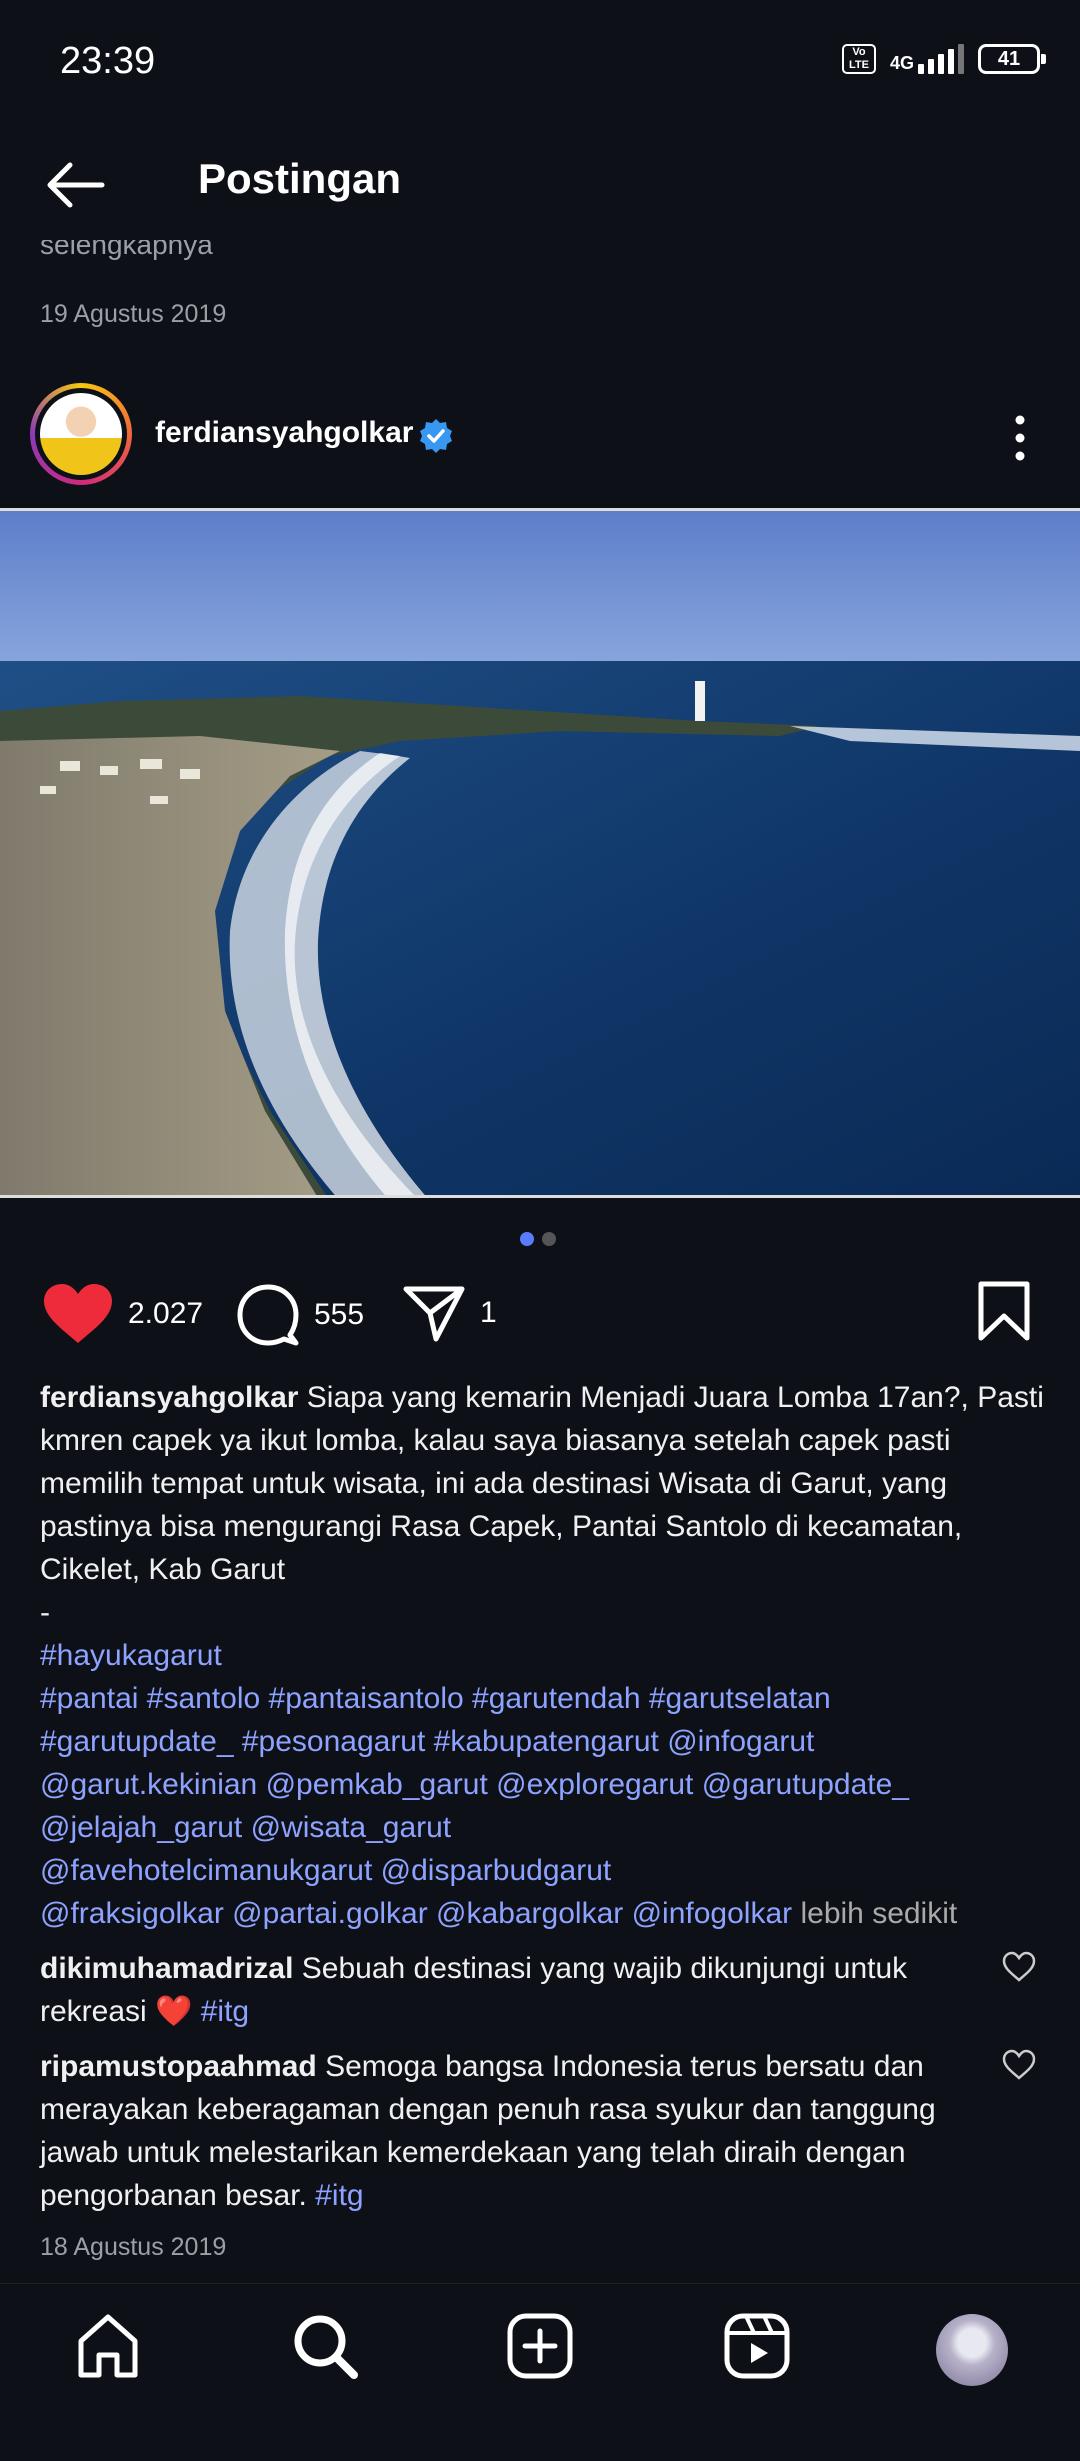 This screenshot has width=1080, height=2461. Describe the element at coordinates (901, 63) in the screenshot. I see `network-type: 4G` at that location.